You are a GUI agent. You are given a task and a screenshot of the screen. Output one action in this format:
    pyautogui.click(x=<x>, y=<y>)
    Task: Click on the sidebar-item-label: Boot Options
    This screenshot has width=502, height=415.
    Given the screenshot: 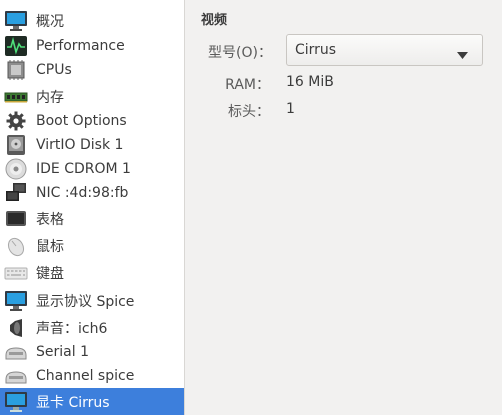 What is the action you would take?
    pyautogui.click(x=81, y=120)
    